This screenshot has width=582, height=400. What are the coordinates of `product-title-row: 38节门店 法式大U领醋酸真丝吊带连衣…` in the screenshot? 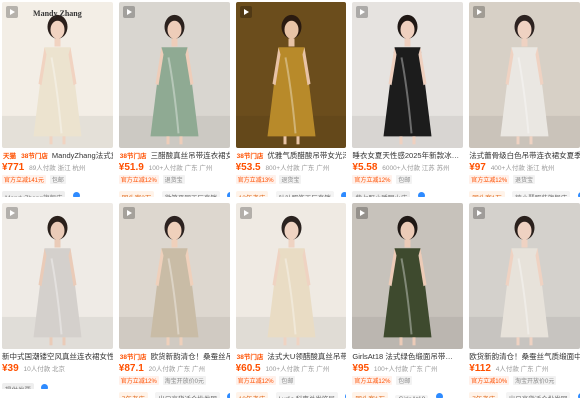 It's located at (291, 357).